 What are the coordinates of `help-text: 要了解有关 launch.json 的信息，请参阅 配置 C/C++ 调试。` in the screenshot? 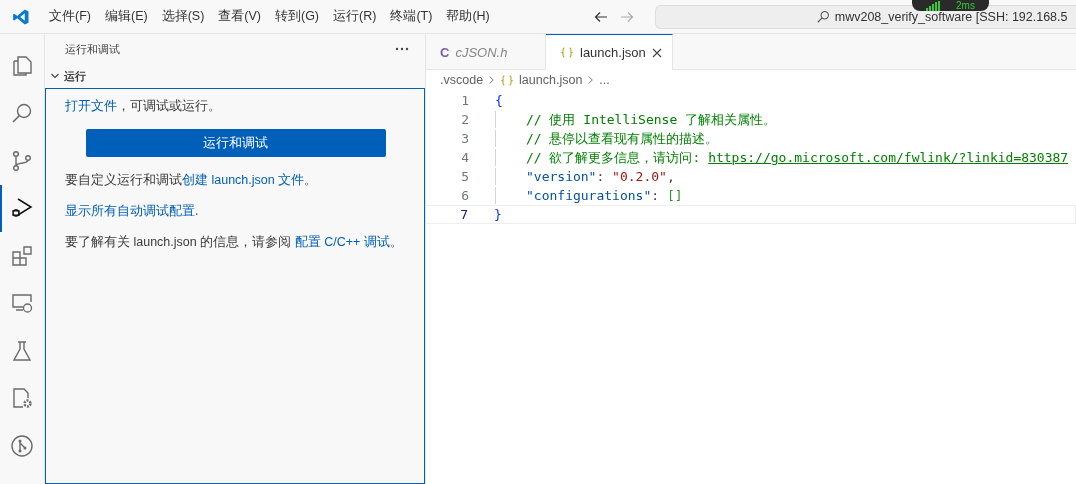 It's located at (234, 242).